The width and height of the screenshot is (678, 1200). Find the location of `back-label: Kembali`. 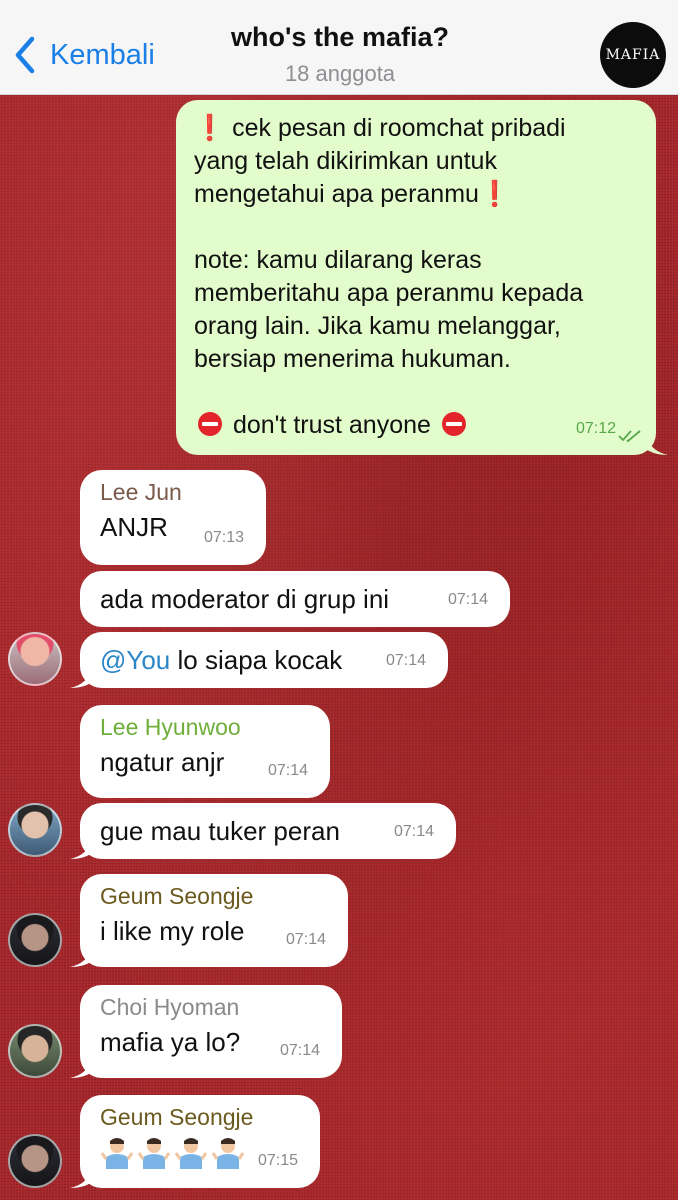

back-label: Kembali is located at coordinates (102, 54).